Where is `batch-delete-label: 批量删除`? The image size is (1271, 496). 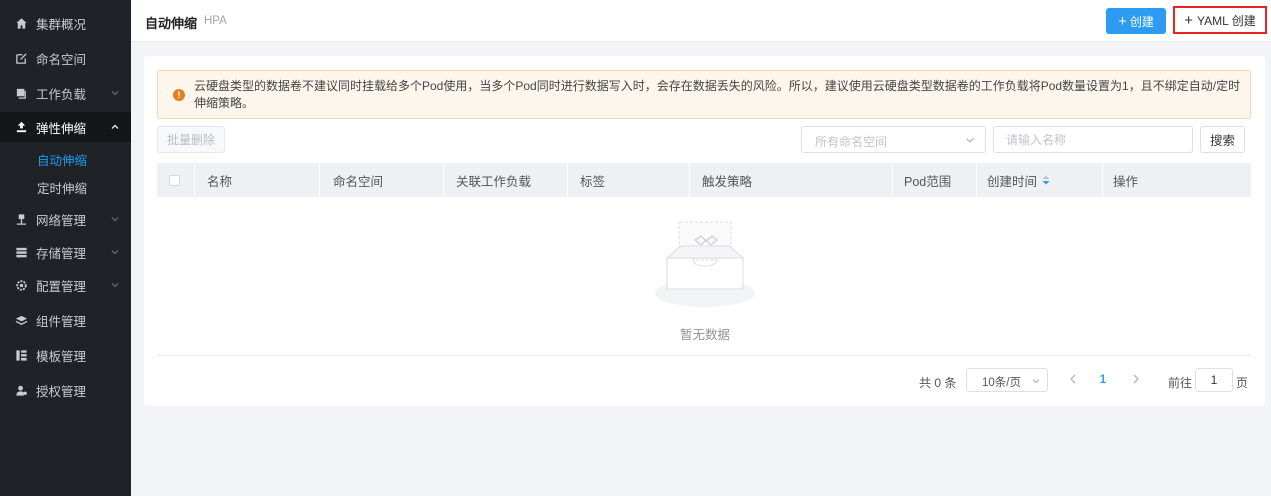
batch-delete-label: 批量删除 is located at coordinates (190, 140).